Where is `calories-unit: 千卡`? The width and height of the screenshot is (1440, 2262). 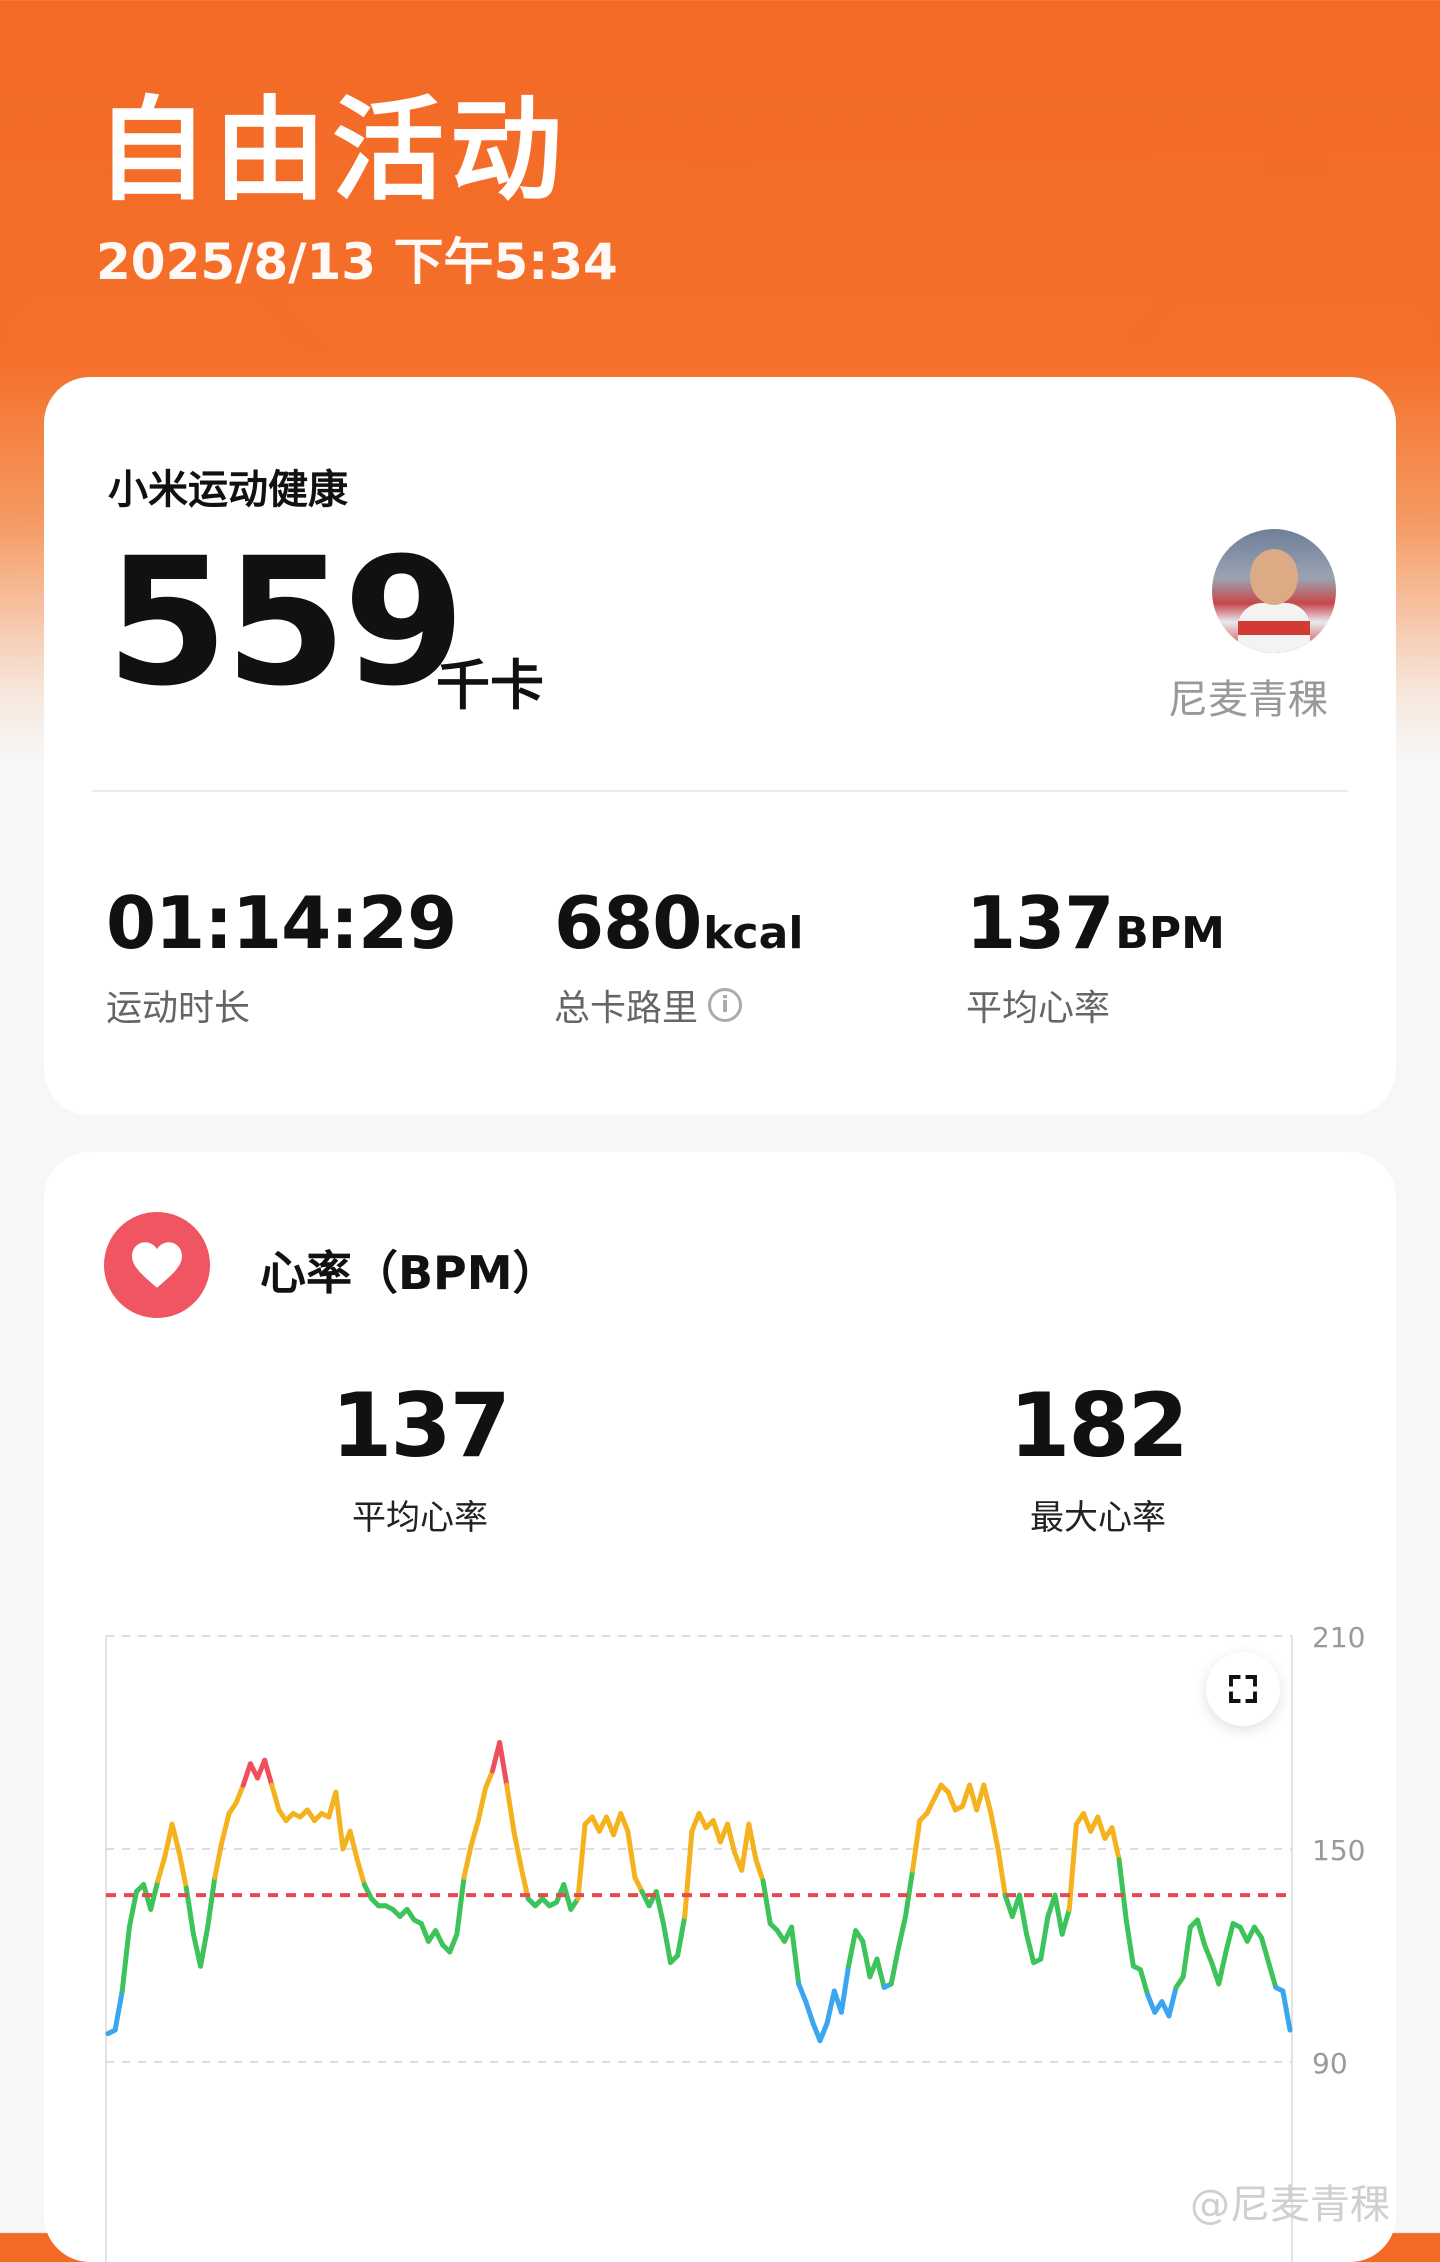
calories-unit: 千卡 is located at coordinates (490, 685).